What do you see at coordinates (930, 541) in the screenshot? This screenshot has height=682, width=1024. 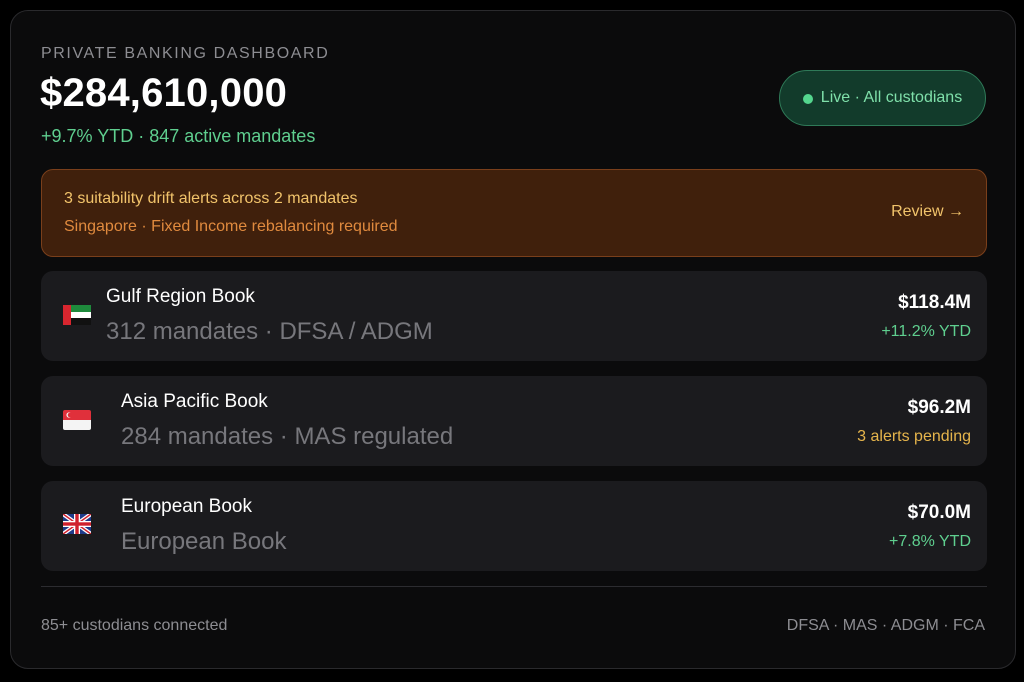 I see `book-status: +7.8% YTD` at bounding box center [930, 541].